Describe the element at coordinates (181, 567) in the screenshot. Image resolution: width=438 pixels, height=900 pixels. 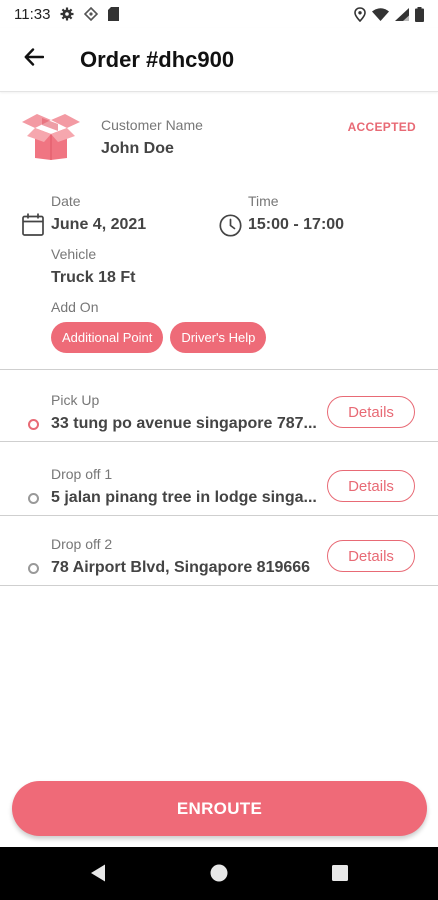
I see `stop-address: 78 Airport Blvd, Singapore 819666` at that location.